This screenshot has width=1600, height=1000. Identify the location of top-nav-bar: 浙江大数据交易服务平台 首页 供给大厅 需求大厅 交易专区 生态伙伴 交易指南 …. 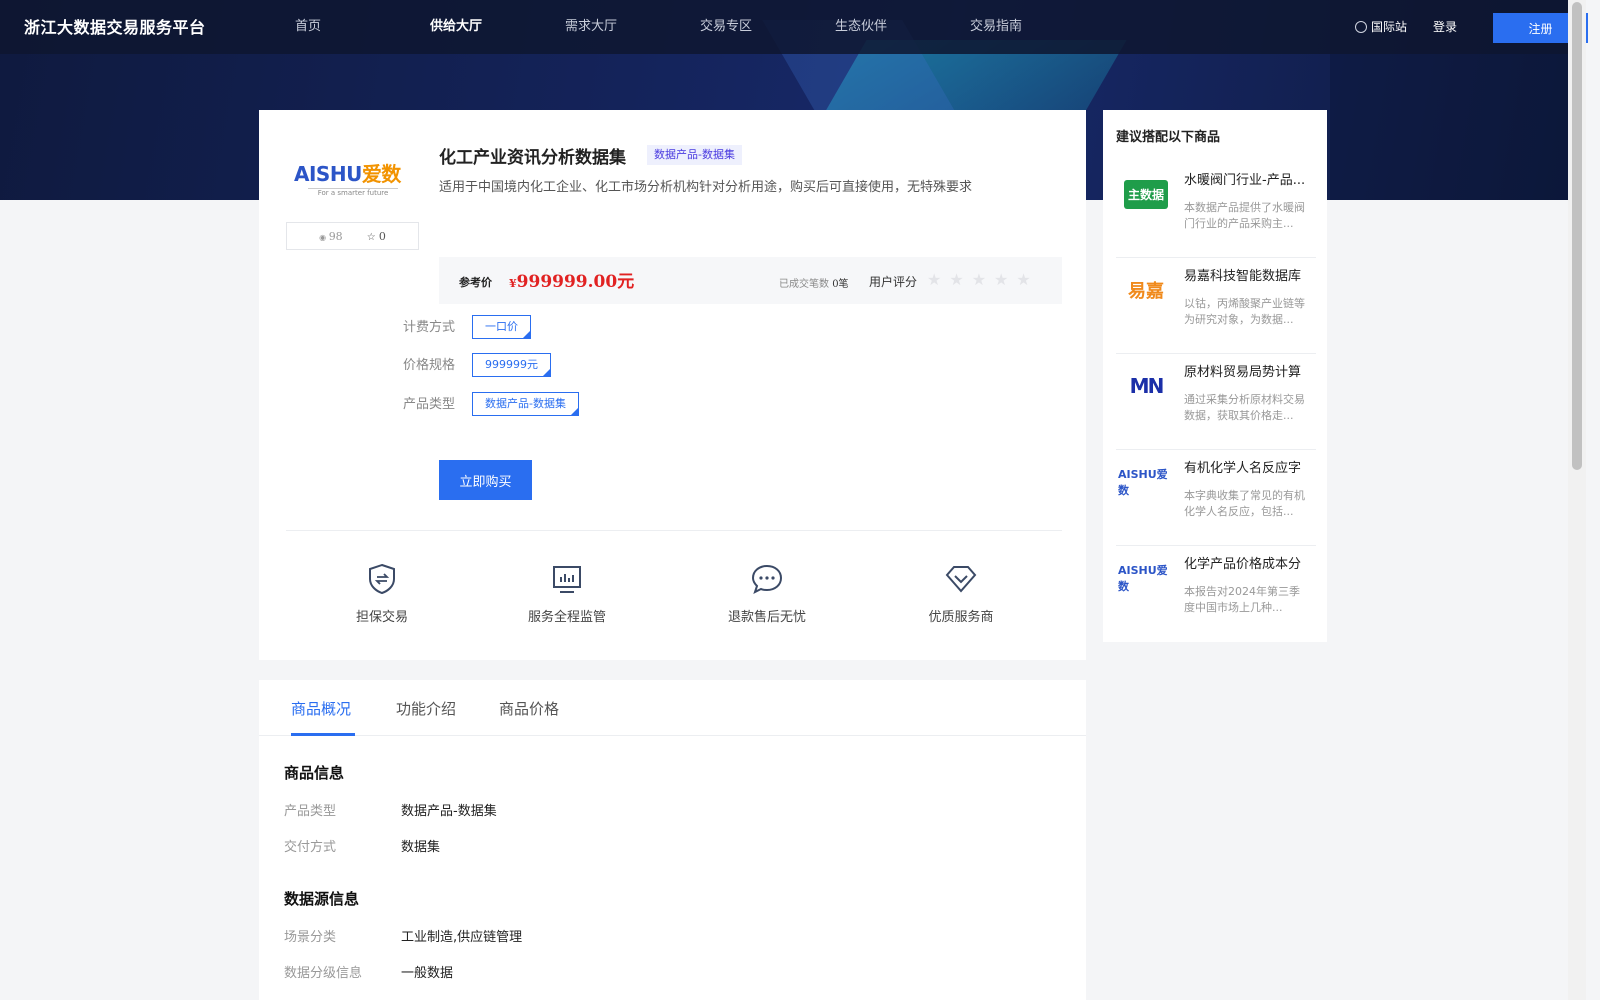
(794, 27).